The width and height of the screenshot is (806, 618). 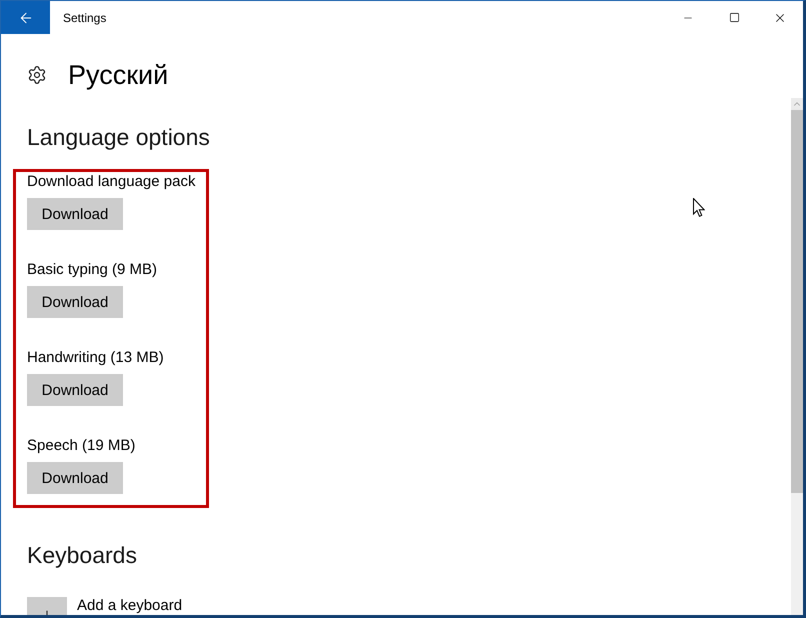 I want to click on option-label: Basic typing (9 MB), so click(x=92, y=270).